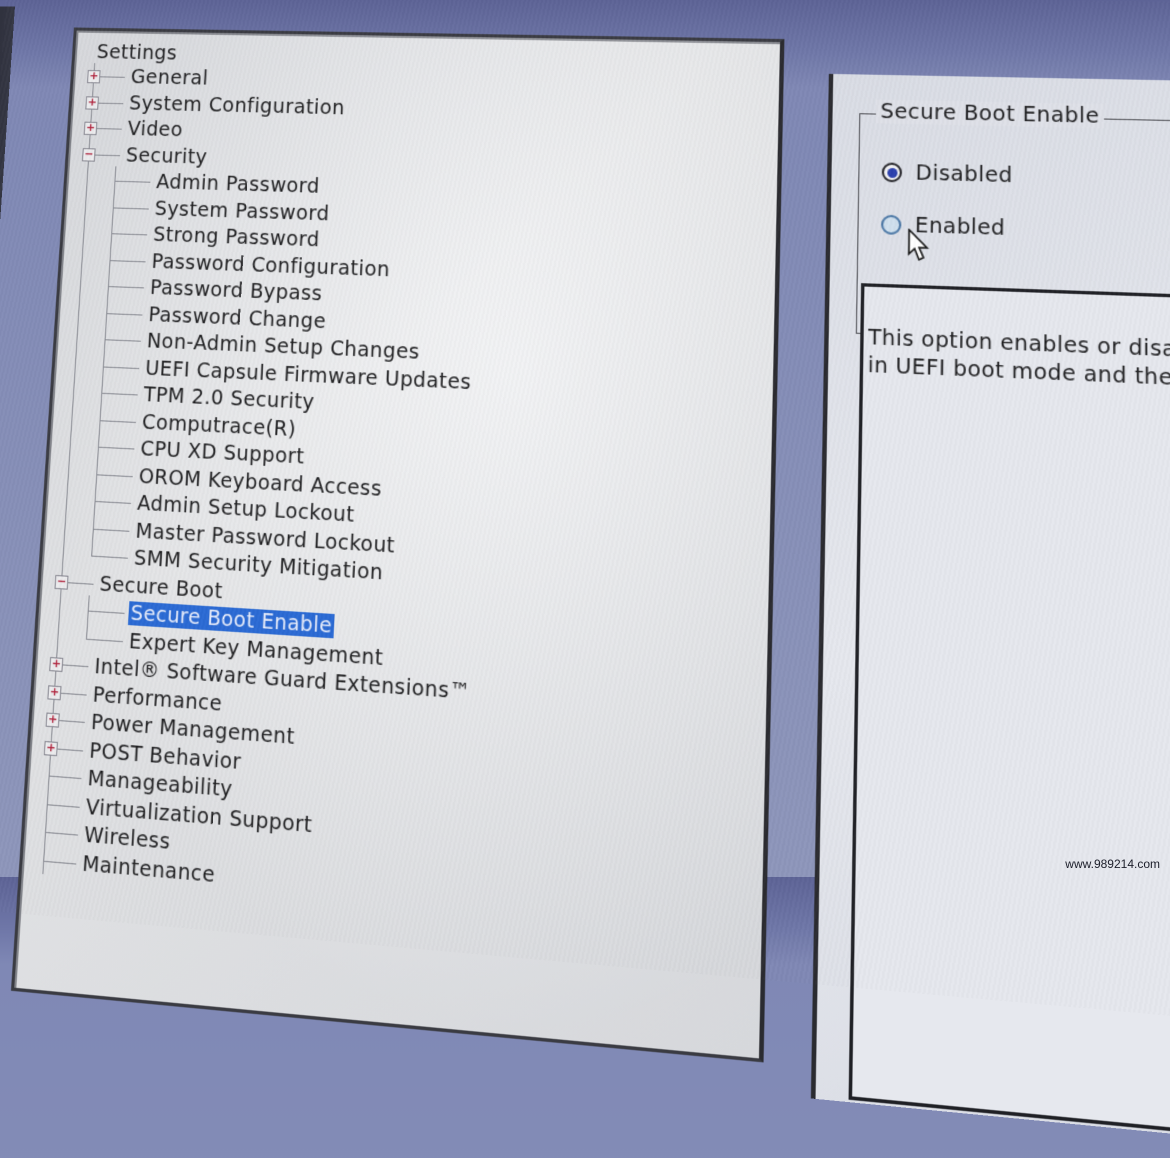 This screenshot has width=1170, height=1158. Describe the element at coordinates (892, 172) in the screenshot. I see `radio-checked-icon` at that location.